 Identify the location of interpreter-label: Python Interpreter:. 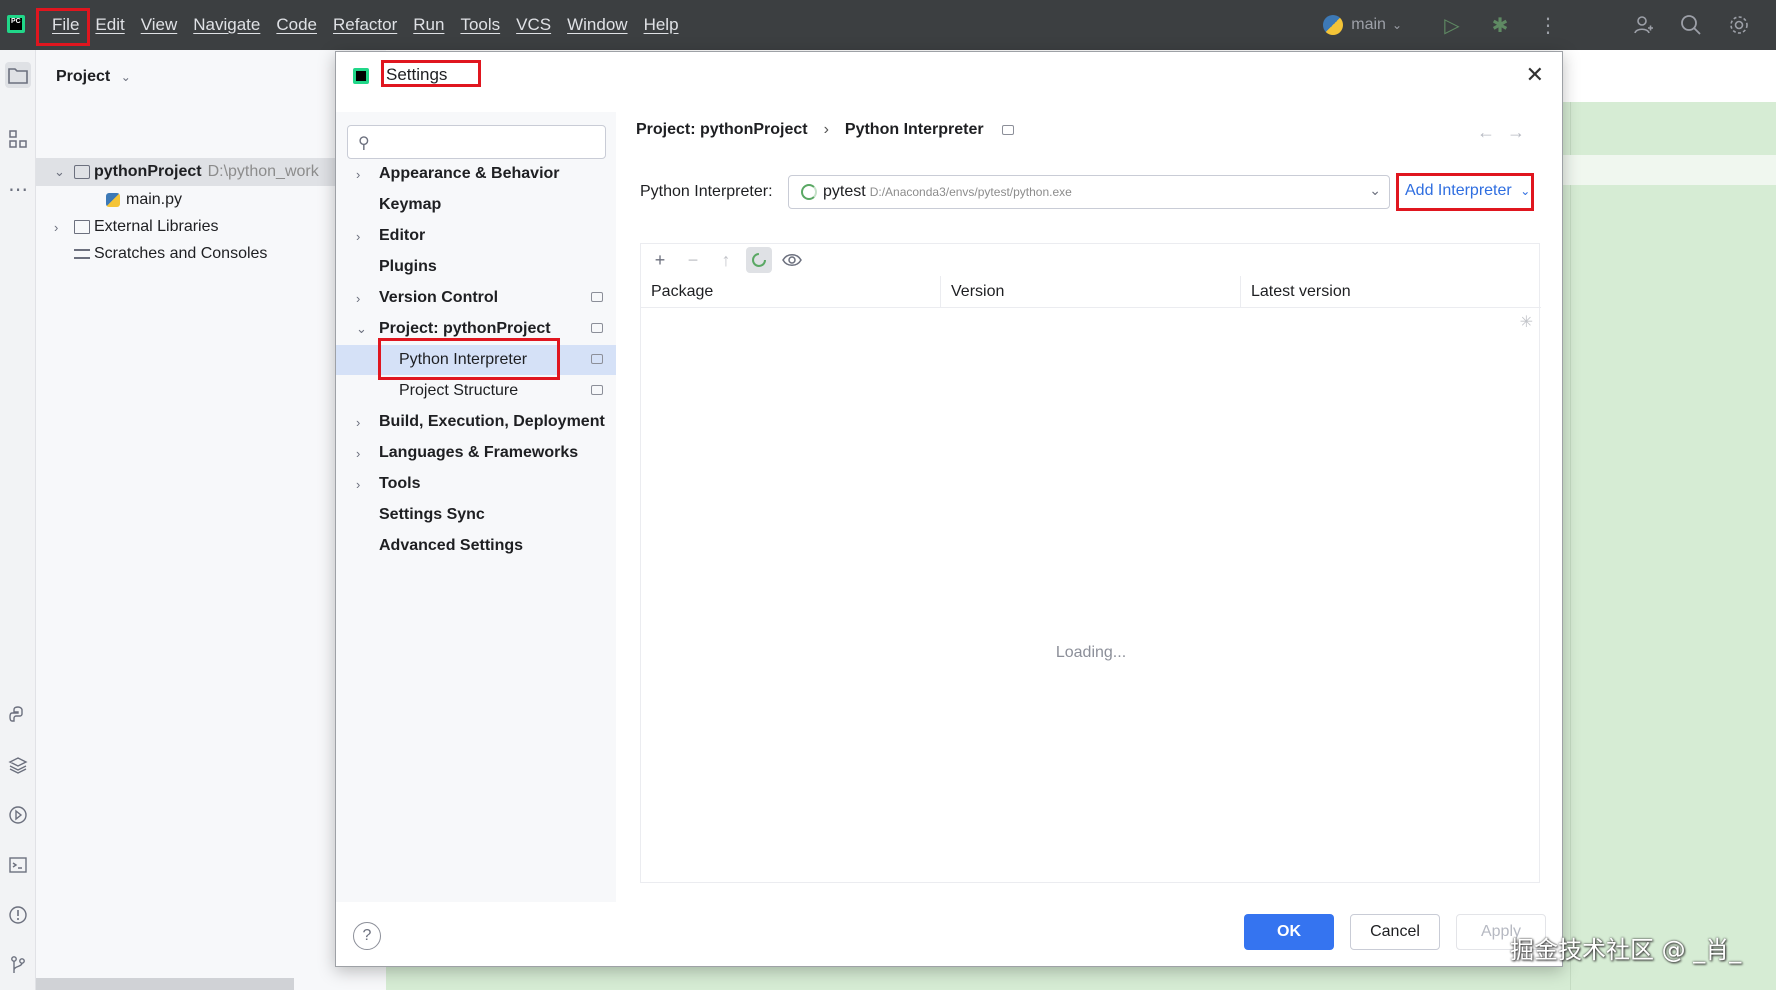
(706, 191).